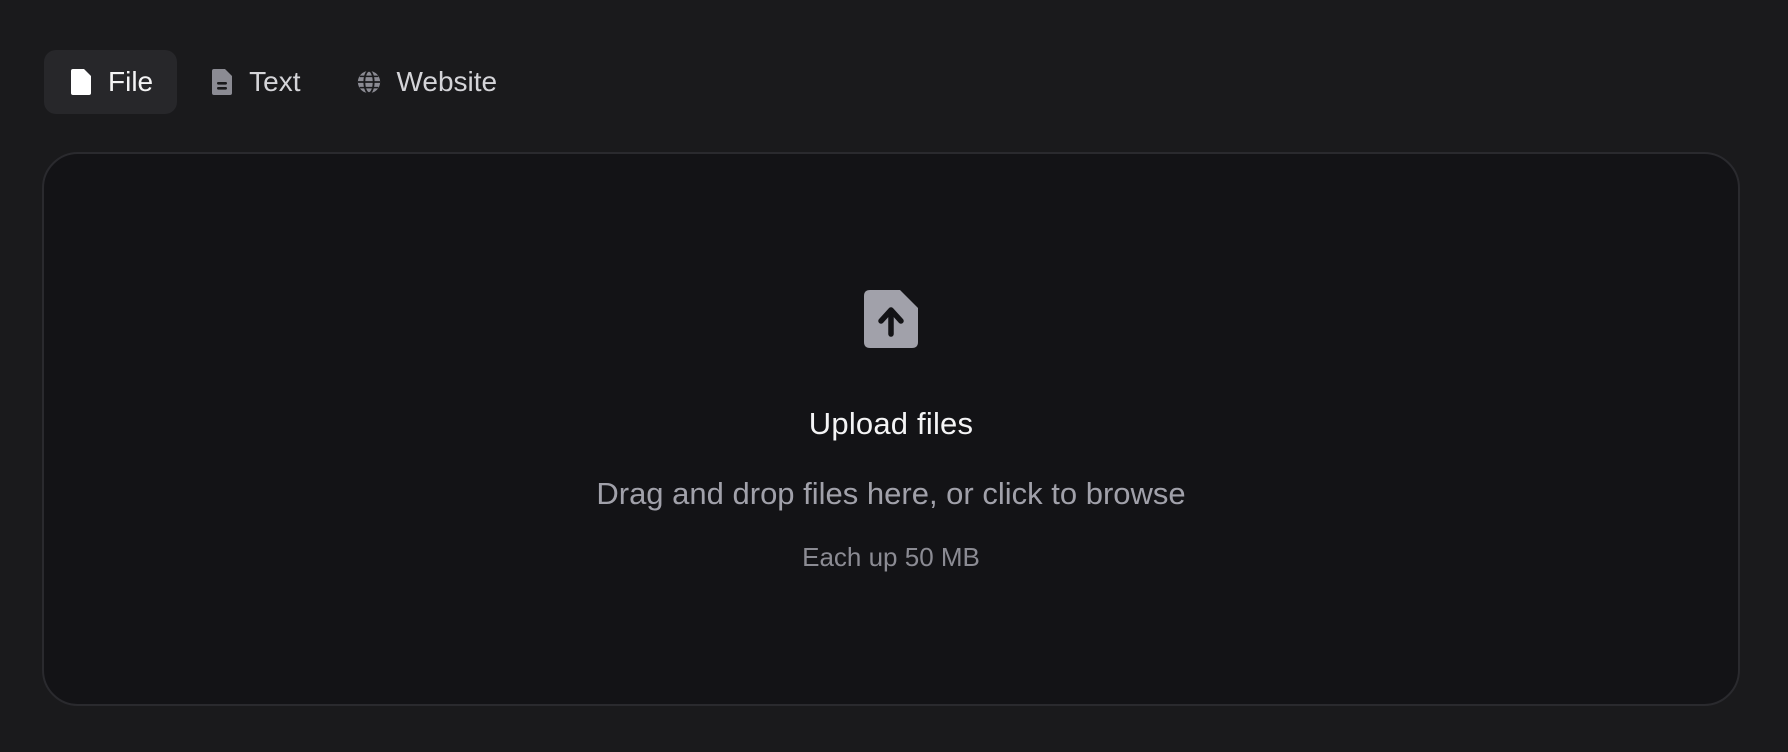 This screenshot has height=752, width=1788. What do you see at coordinates (891, 557) in the screenshot?
I see `file-size-limit: Each up 50 MB` at bounding box center [891, 557].